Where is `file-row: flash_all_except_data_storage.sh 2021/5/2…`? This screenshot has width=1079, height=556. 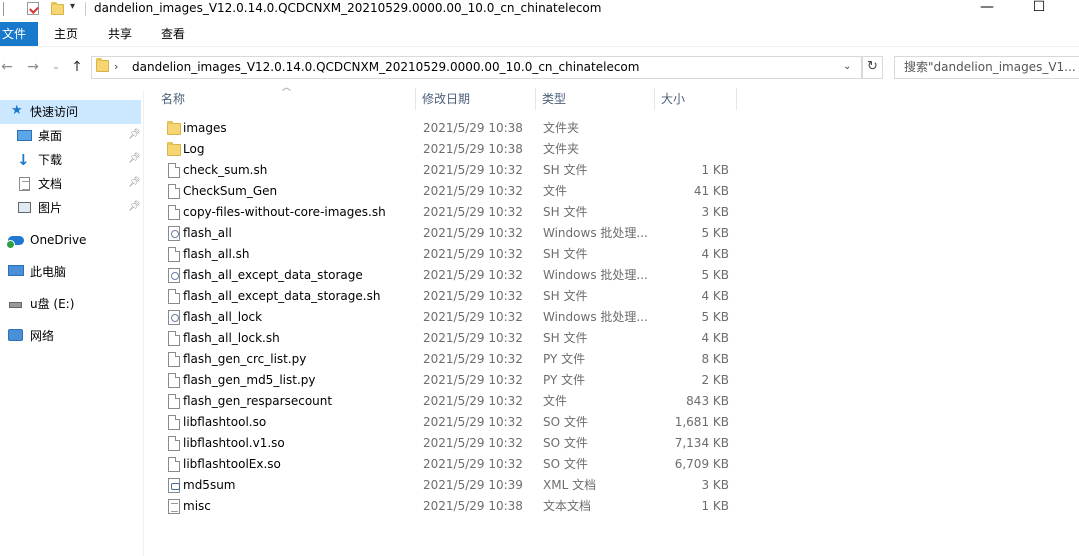 file-row: flash_all_except_data_storage.sh 2021/5/2… is located at coordinates (450, 296).